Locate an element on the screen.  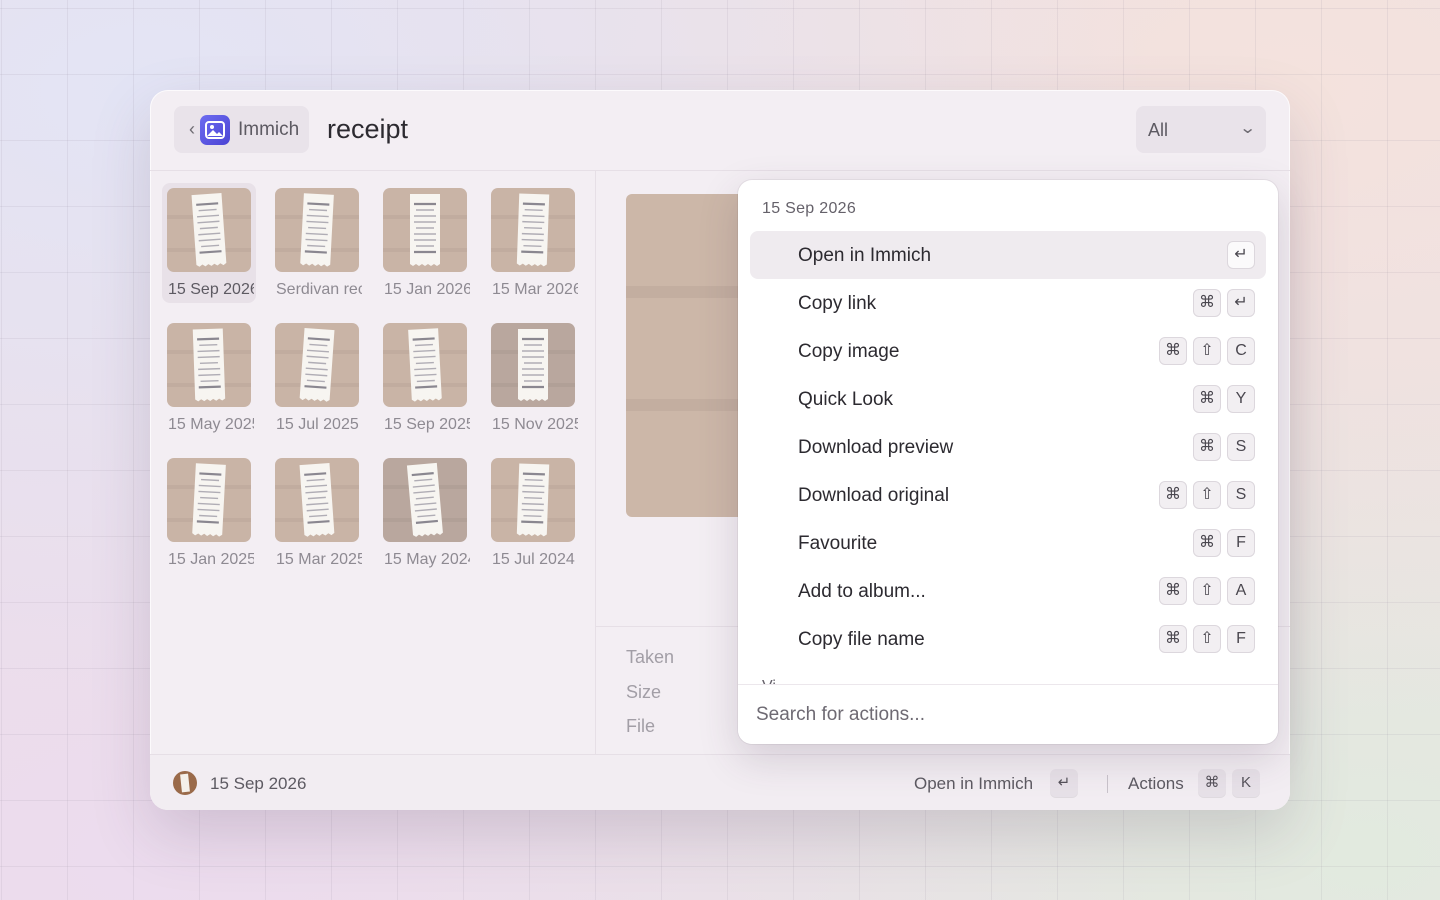
extension-name: Immich is located at coordinates (269, 129).